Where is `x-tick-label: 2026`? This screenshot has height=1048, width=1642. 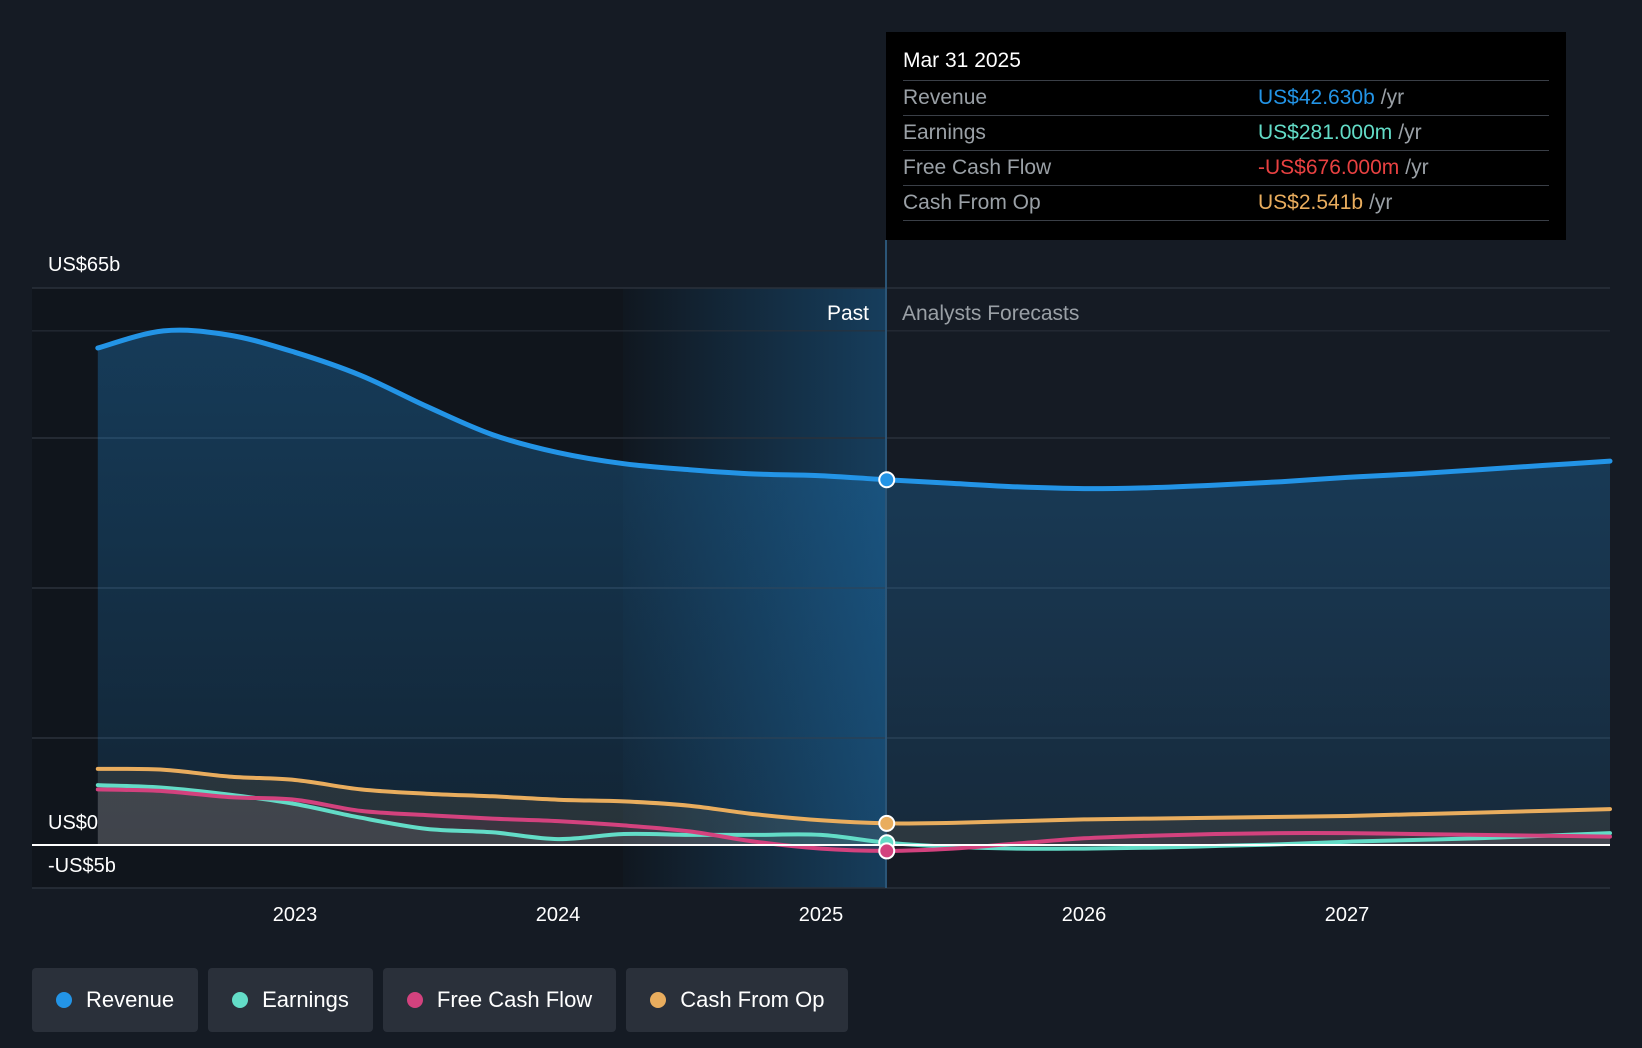
x-tick-label: 2026 is located at coordinates (1084, 915).